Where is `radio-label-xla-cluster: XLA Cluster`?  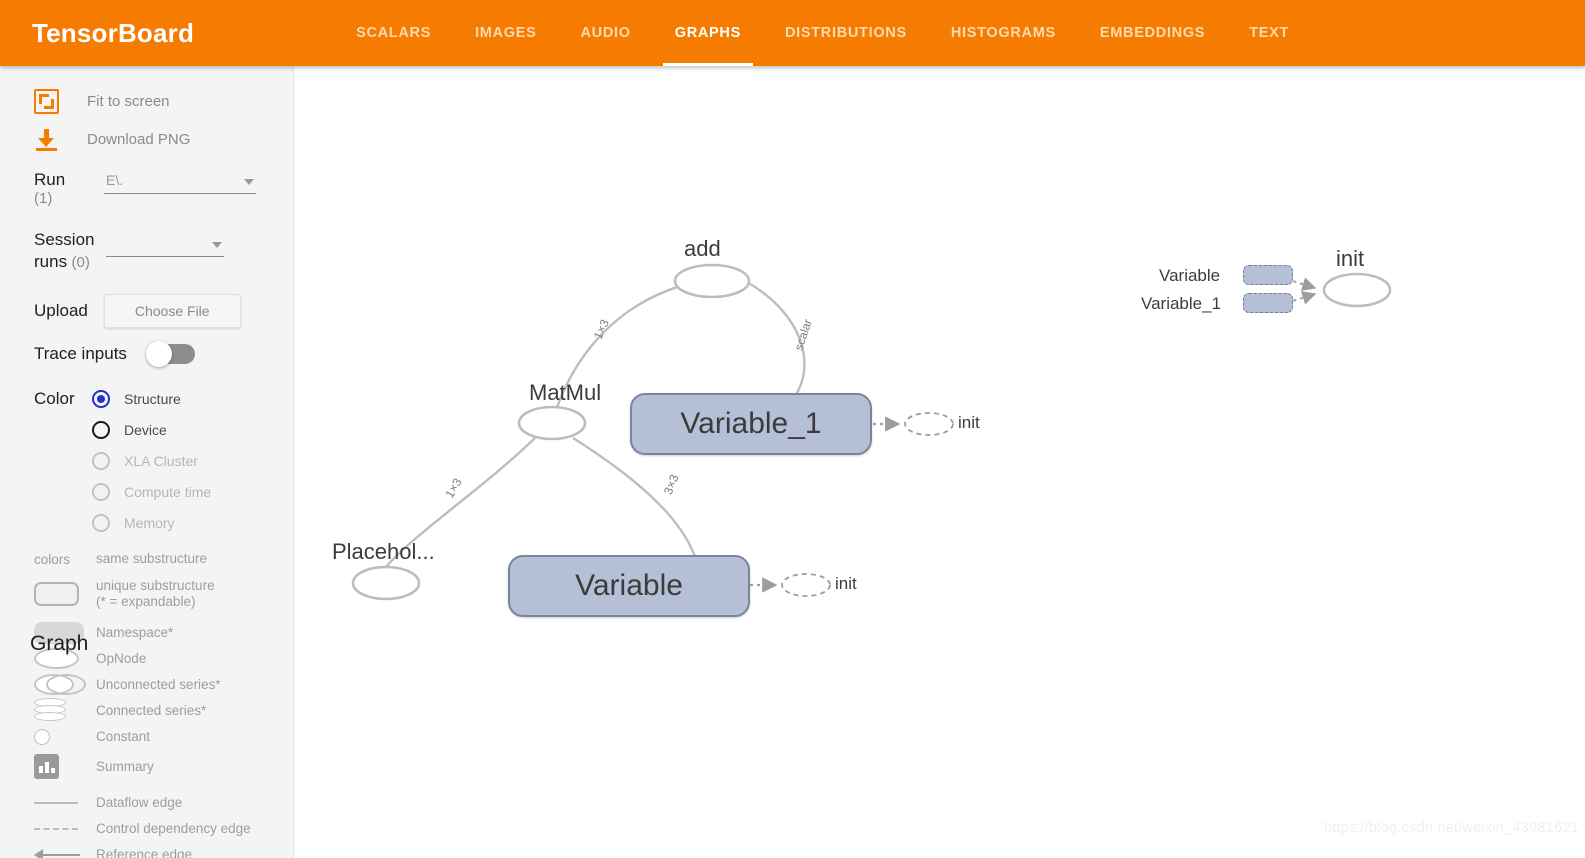
radio-label-xla-cluster: XLA Cluster is located at coordinates (161, 460).